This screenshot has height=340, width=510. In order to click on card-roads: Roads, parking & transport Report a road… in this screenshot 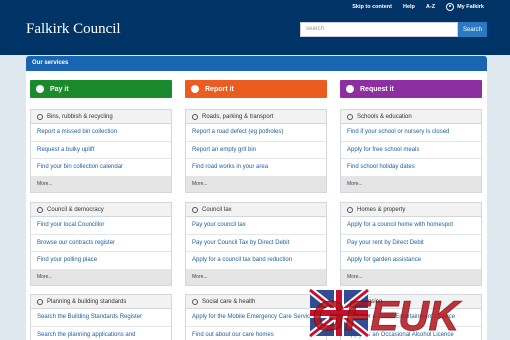, I will do `click(256, 151)`.